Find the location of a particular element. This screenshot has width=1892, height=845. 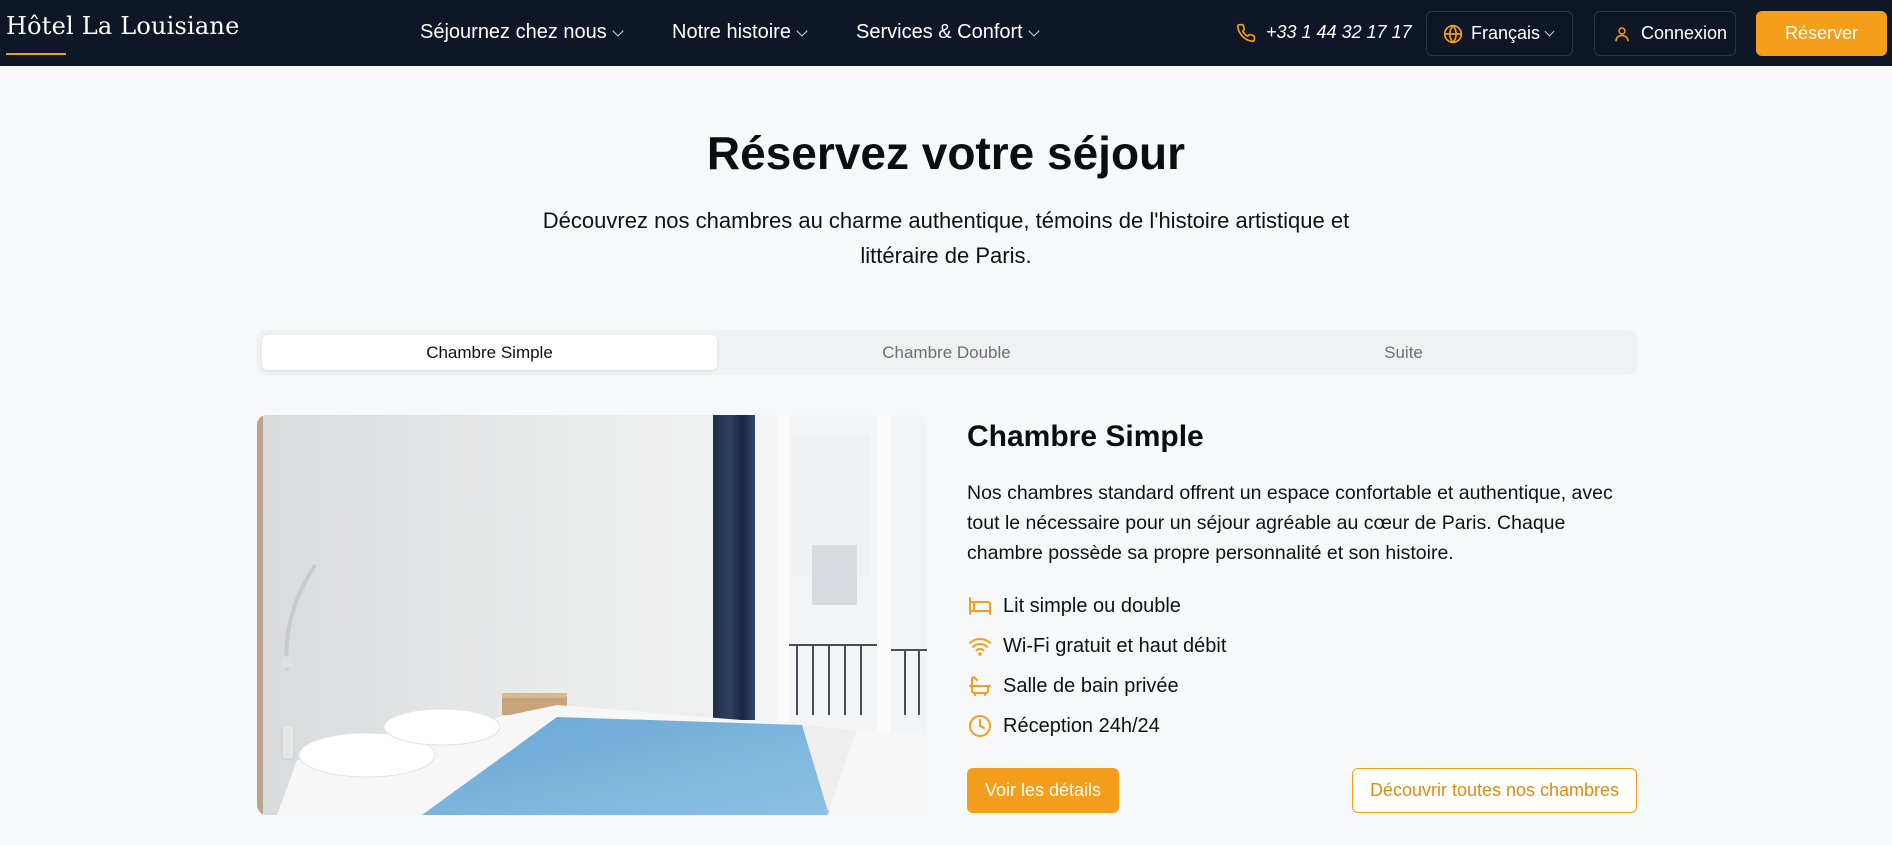

tab-suite: Suite is located at coordinates (1403, 352).